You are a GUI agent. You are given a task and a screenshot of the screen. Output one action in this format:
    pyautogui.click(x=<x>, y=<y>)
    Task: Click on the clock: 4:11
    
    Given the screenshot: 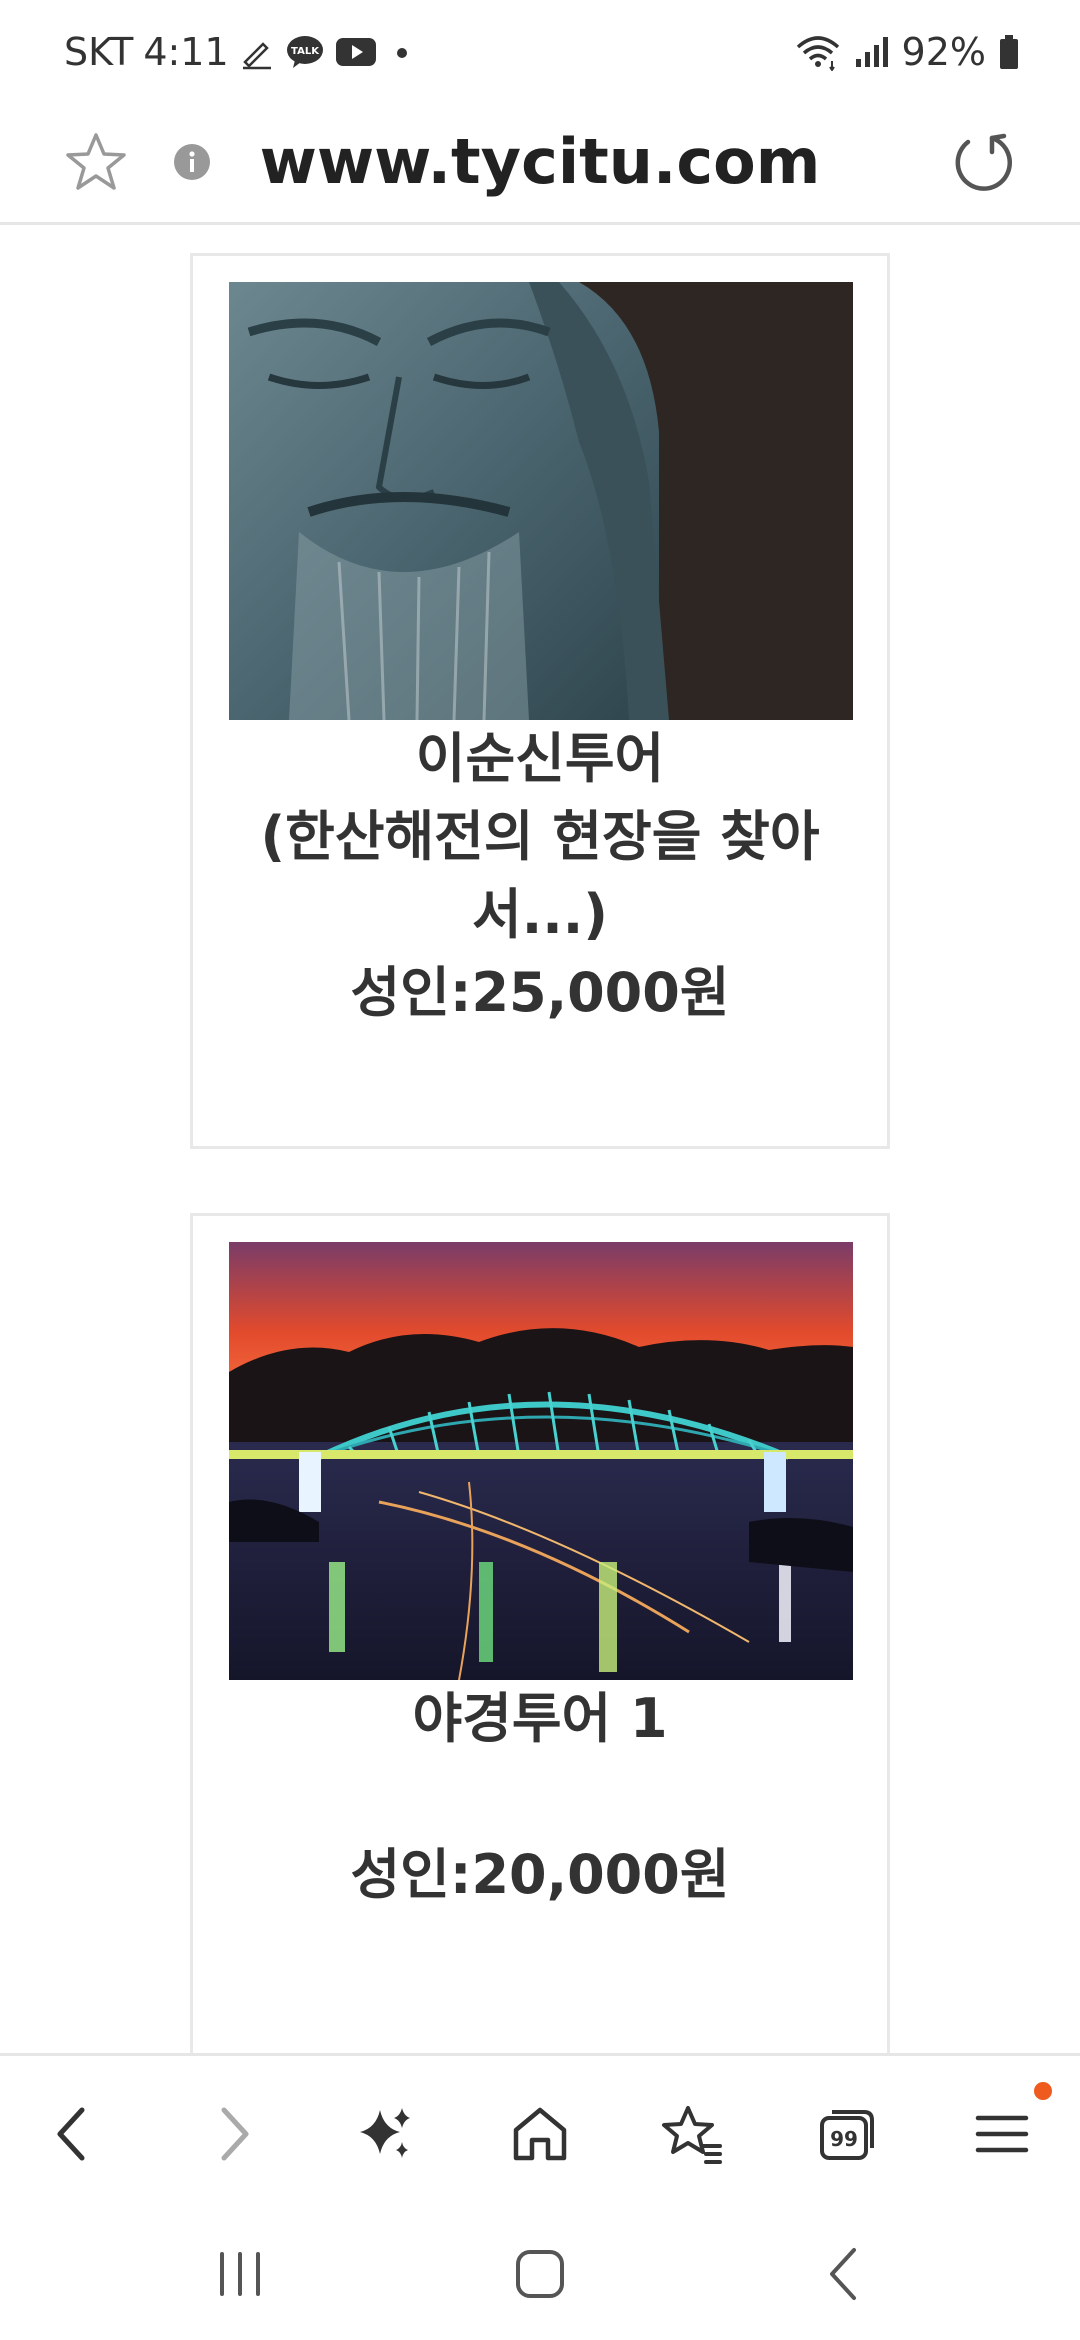 What is the action you would take?
    pyautogui.click(x=186, y=52)
    